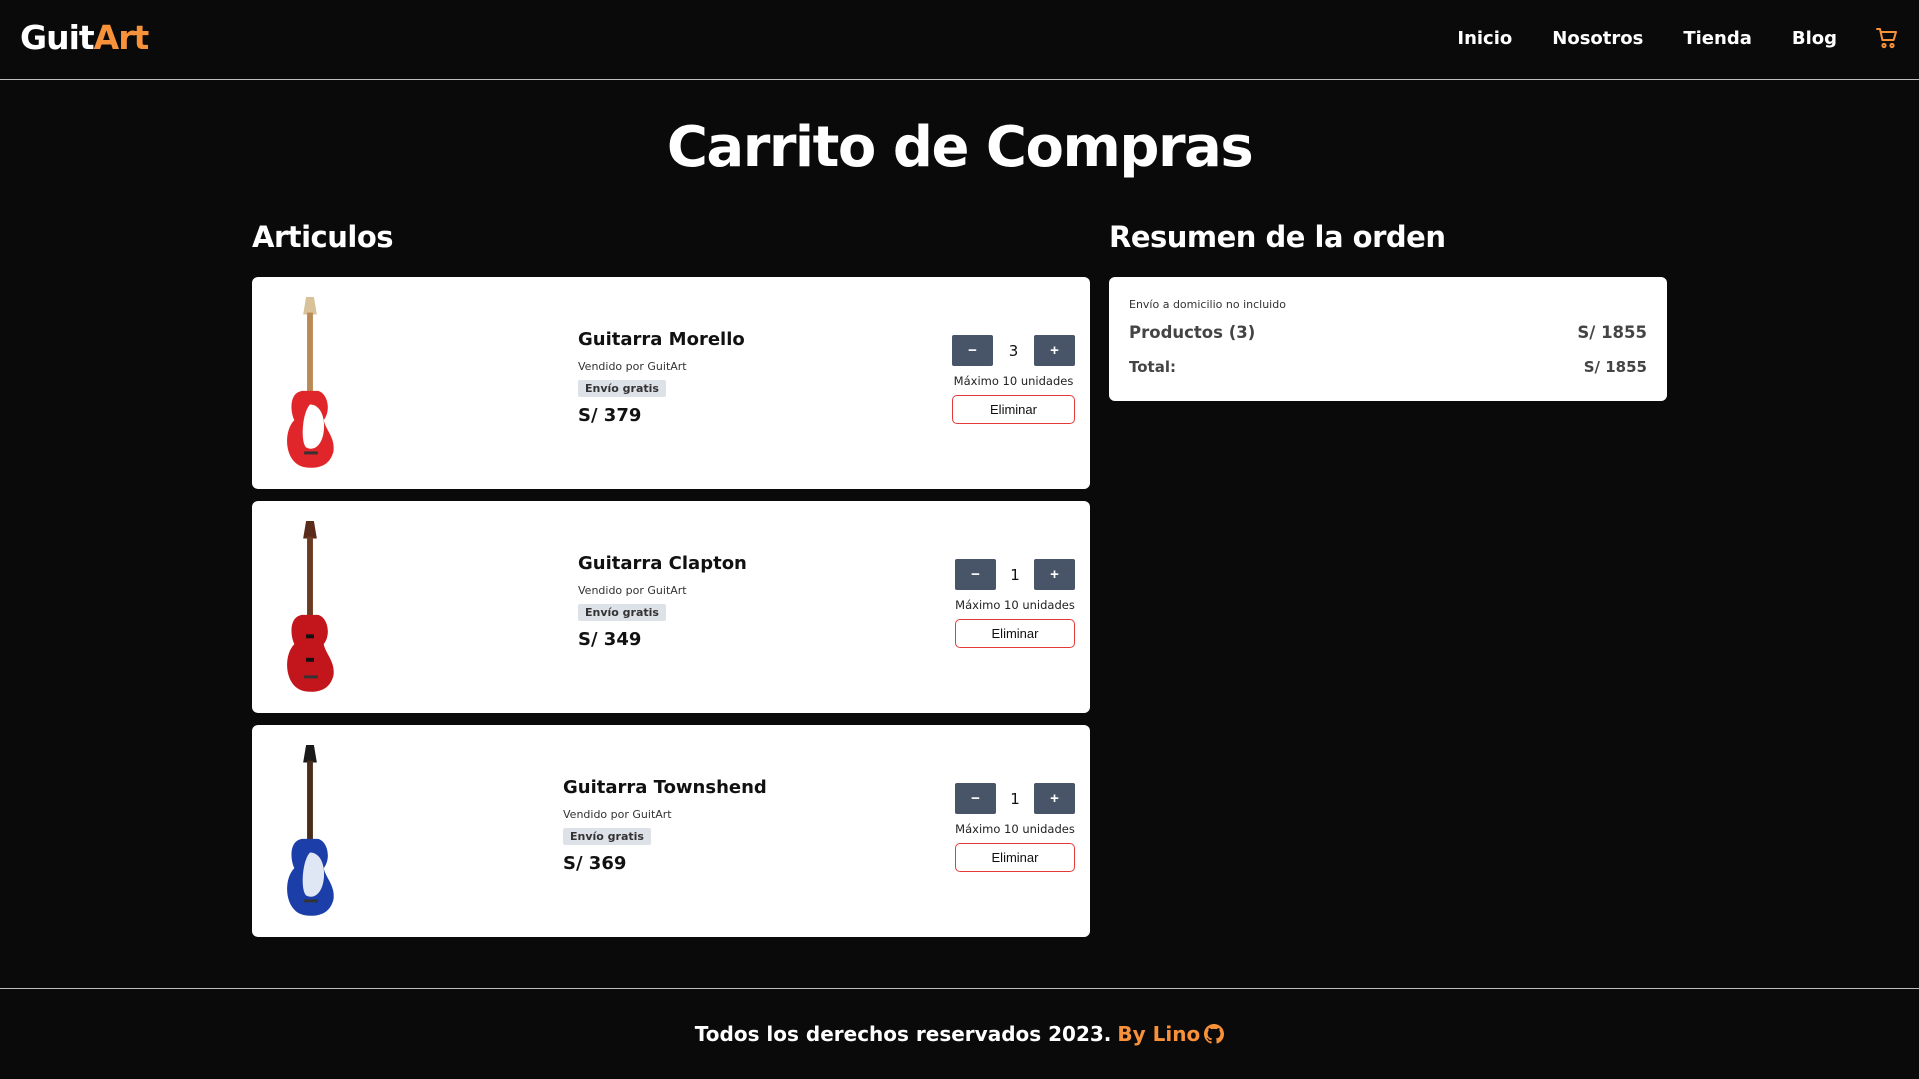  I want to click on copyright-text: Todos los derechos reservados 2023., so click(903, 1034).